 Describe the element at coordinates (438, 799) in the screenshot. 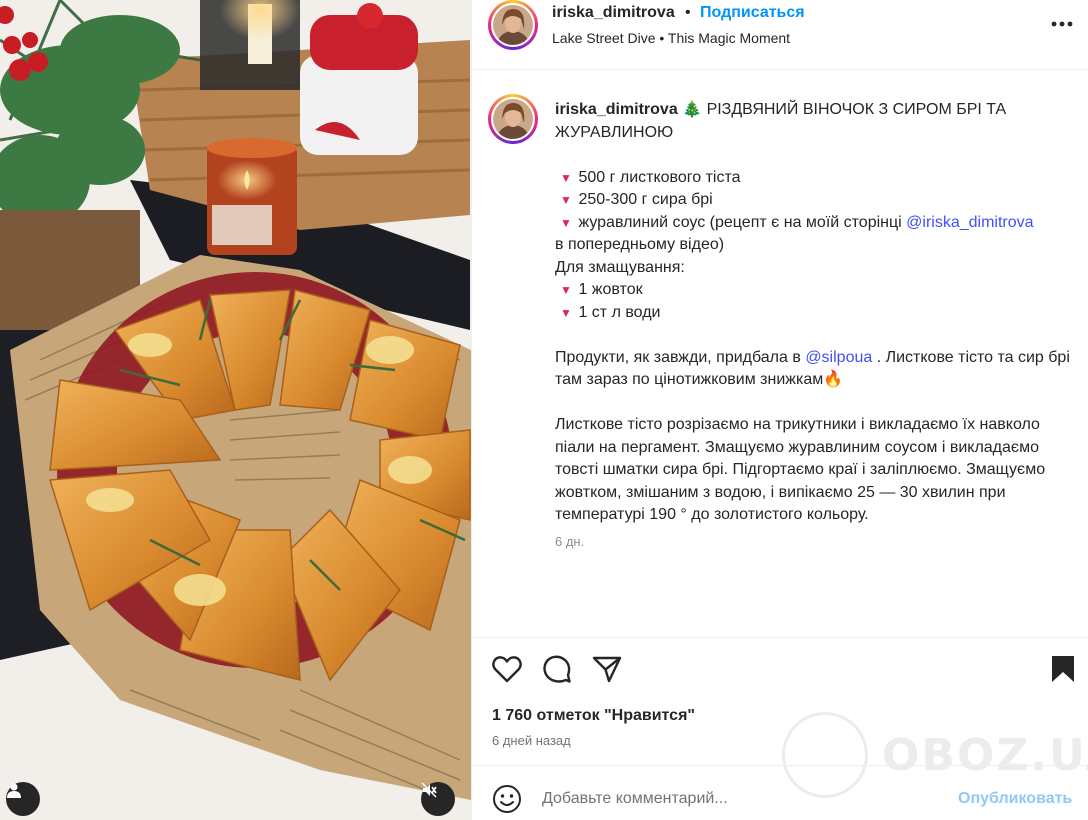

I see `mute-button` at that location.